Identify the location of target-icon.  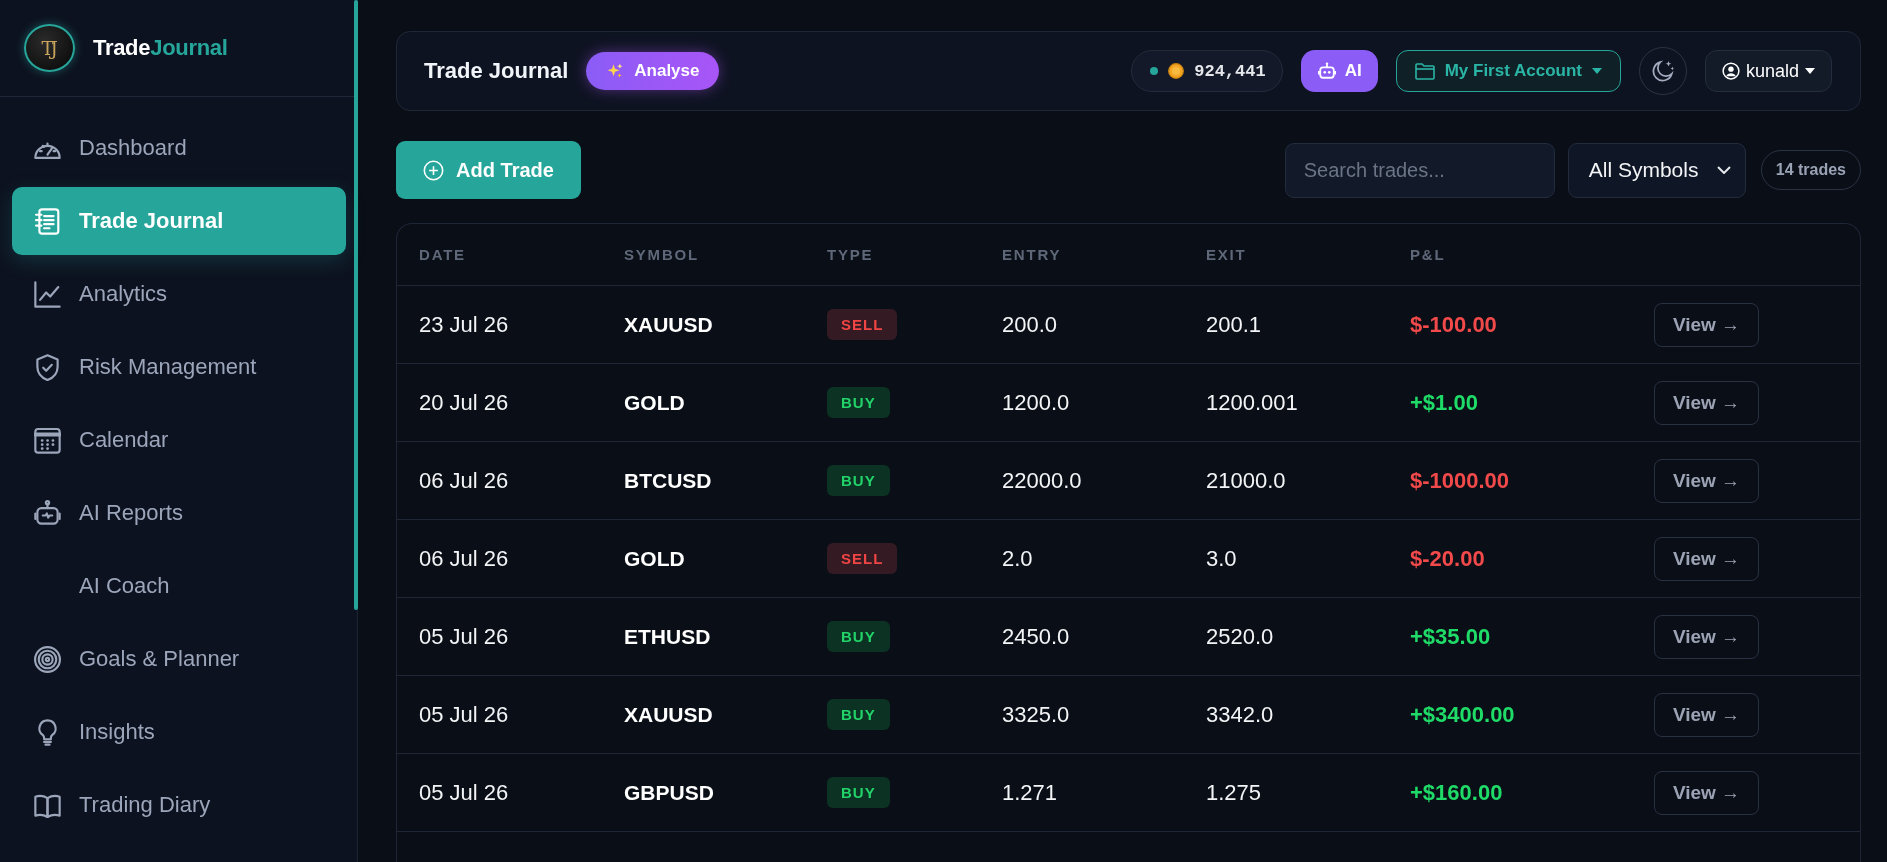
(47, 659).